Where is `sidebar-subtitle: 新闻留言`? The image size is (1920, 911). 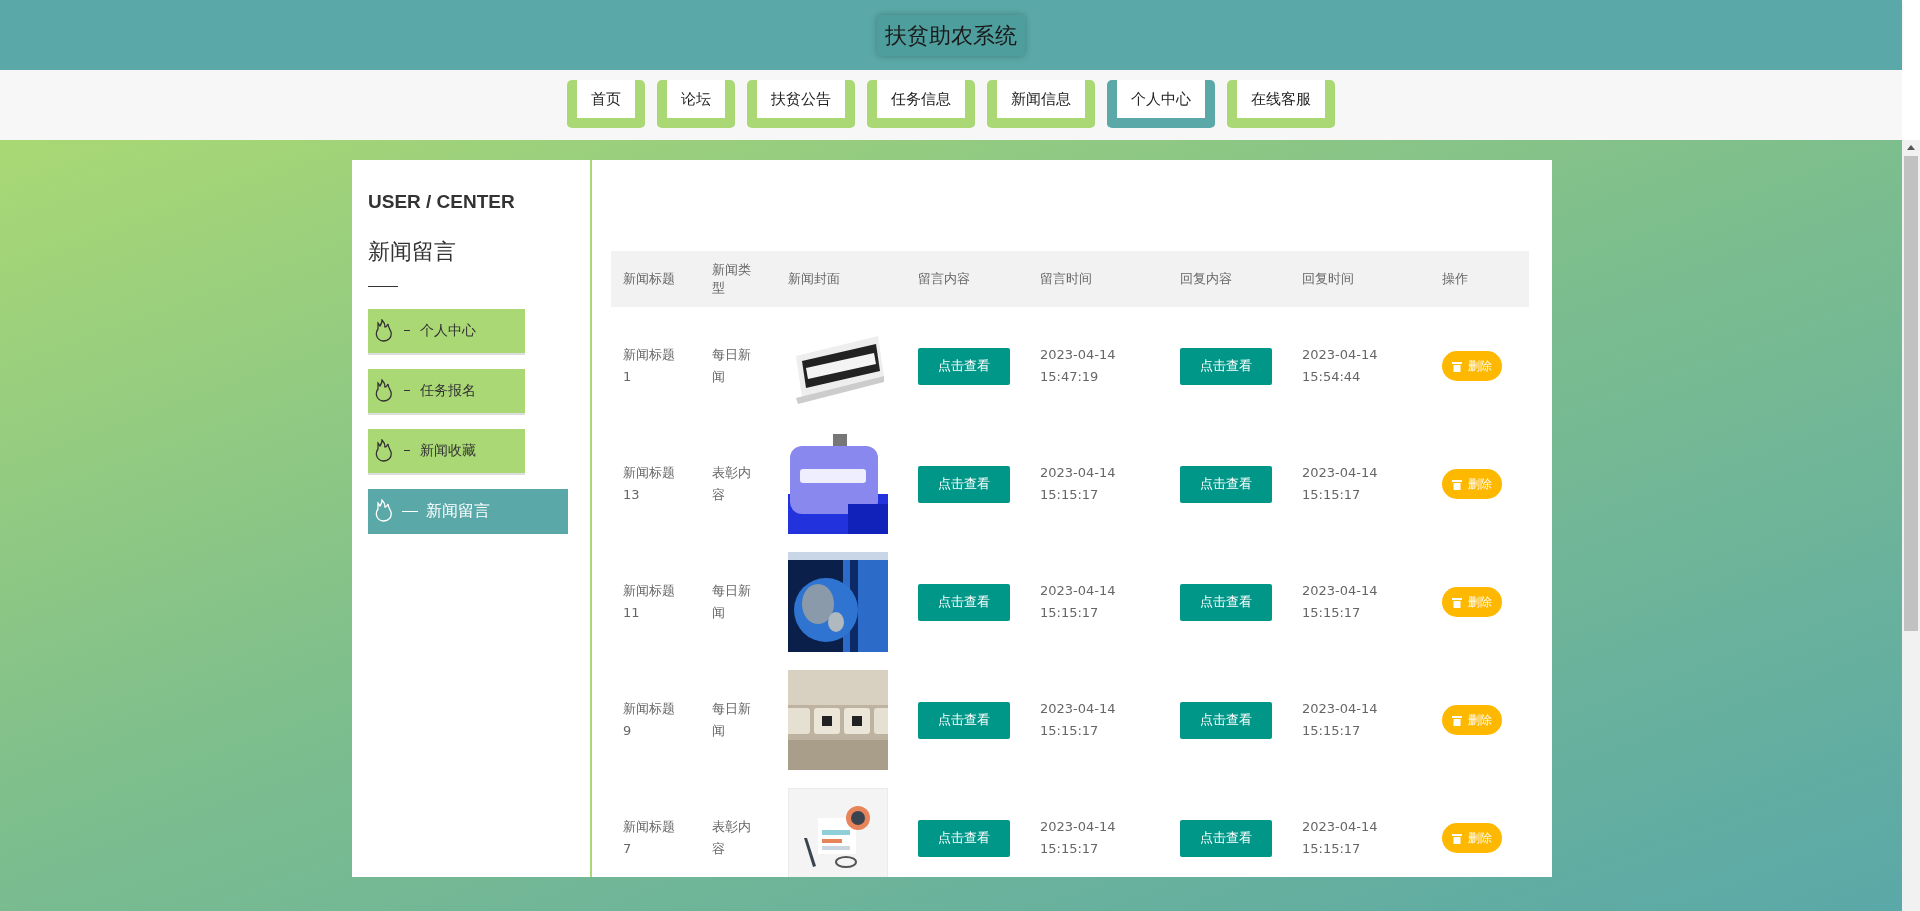 sidebar-subtitle: 新闻留言 is located at coordinates (412, 251).